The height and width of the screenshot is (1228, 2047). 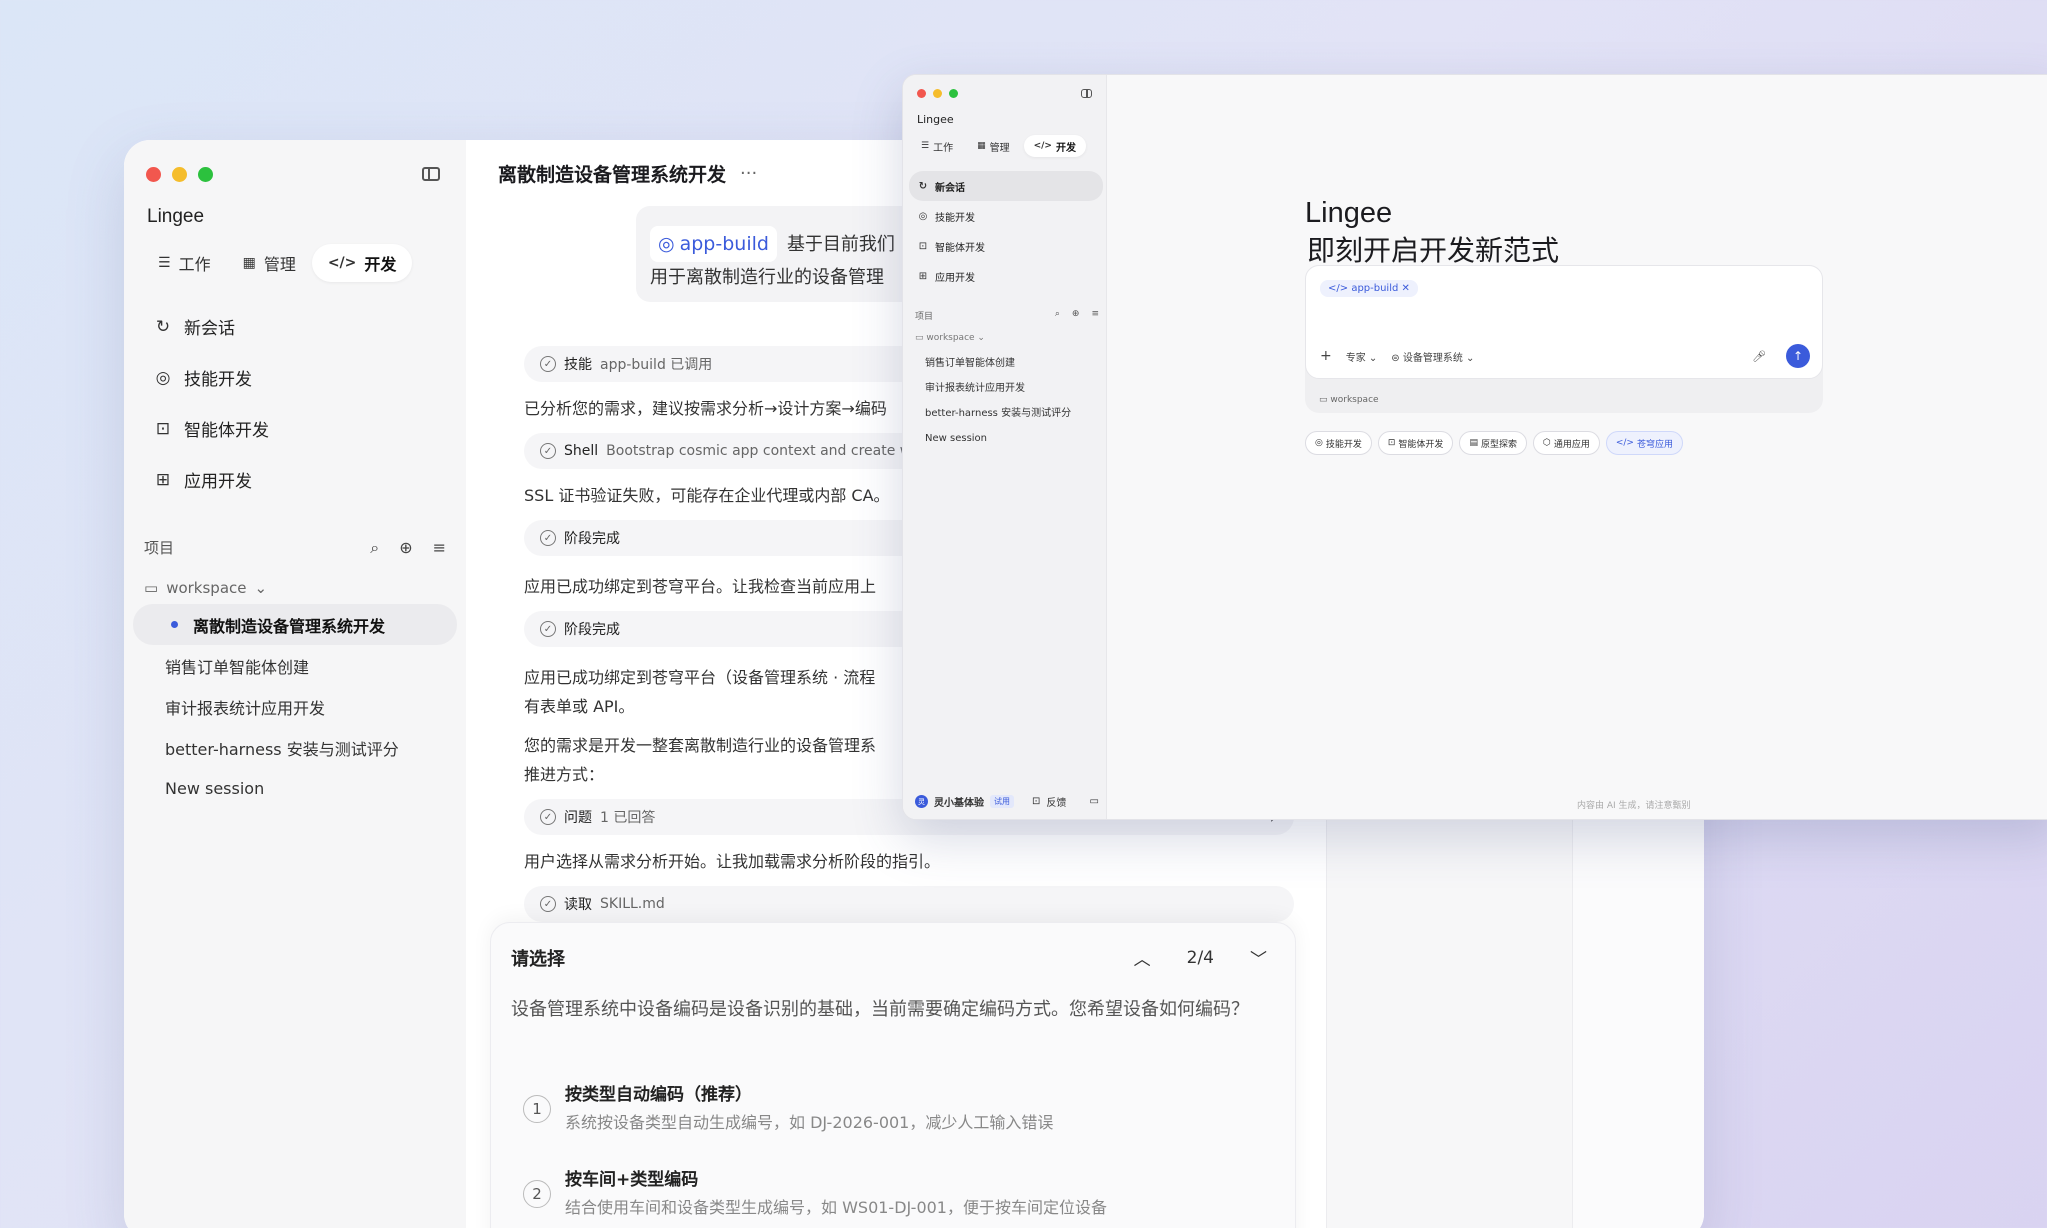 I want to click on composer-toolbar: + 专家 ⌄ ⊜ 设备管理系统 ⌄ 🎤︎ ↑, so click(x=1565, y=356).